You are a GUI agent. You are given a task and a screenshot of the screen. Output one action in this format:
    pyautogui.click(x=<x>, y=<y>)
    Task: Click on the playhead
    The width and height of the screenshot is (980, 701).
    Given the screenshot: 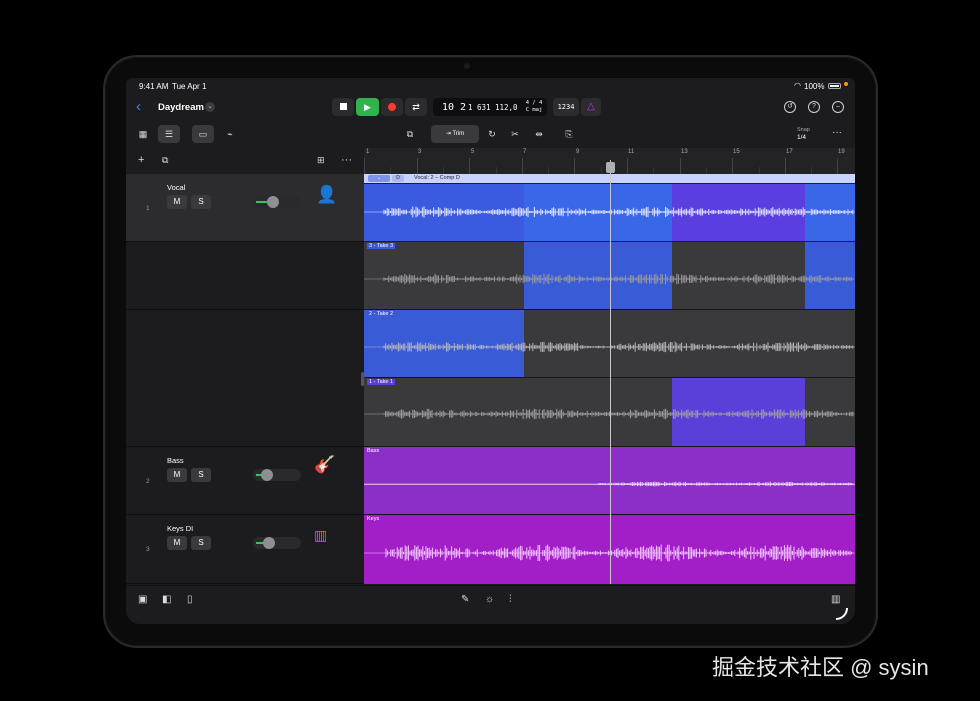 What is the action you would take?
    pyautogui.click(x=610, y=372)
    